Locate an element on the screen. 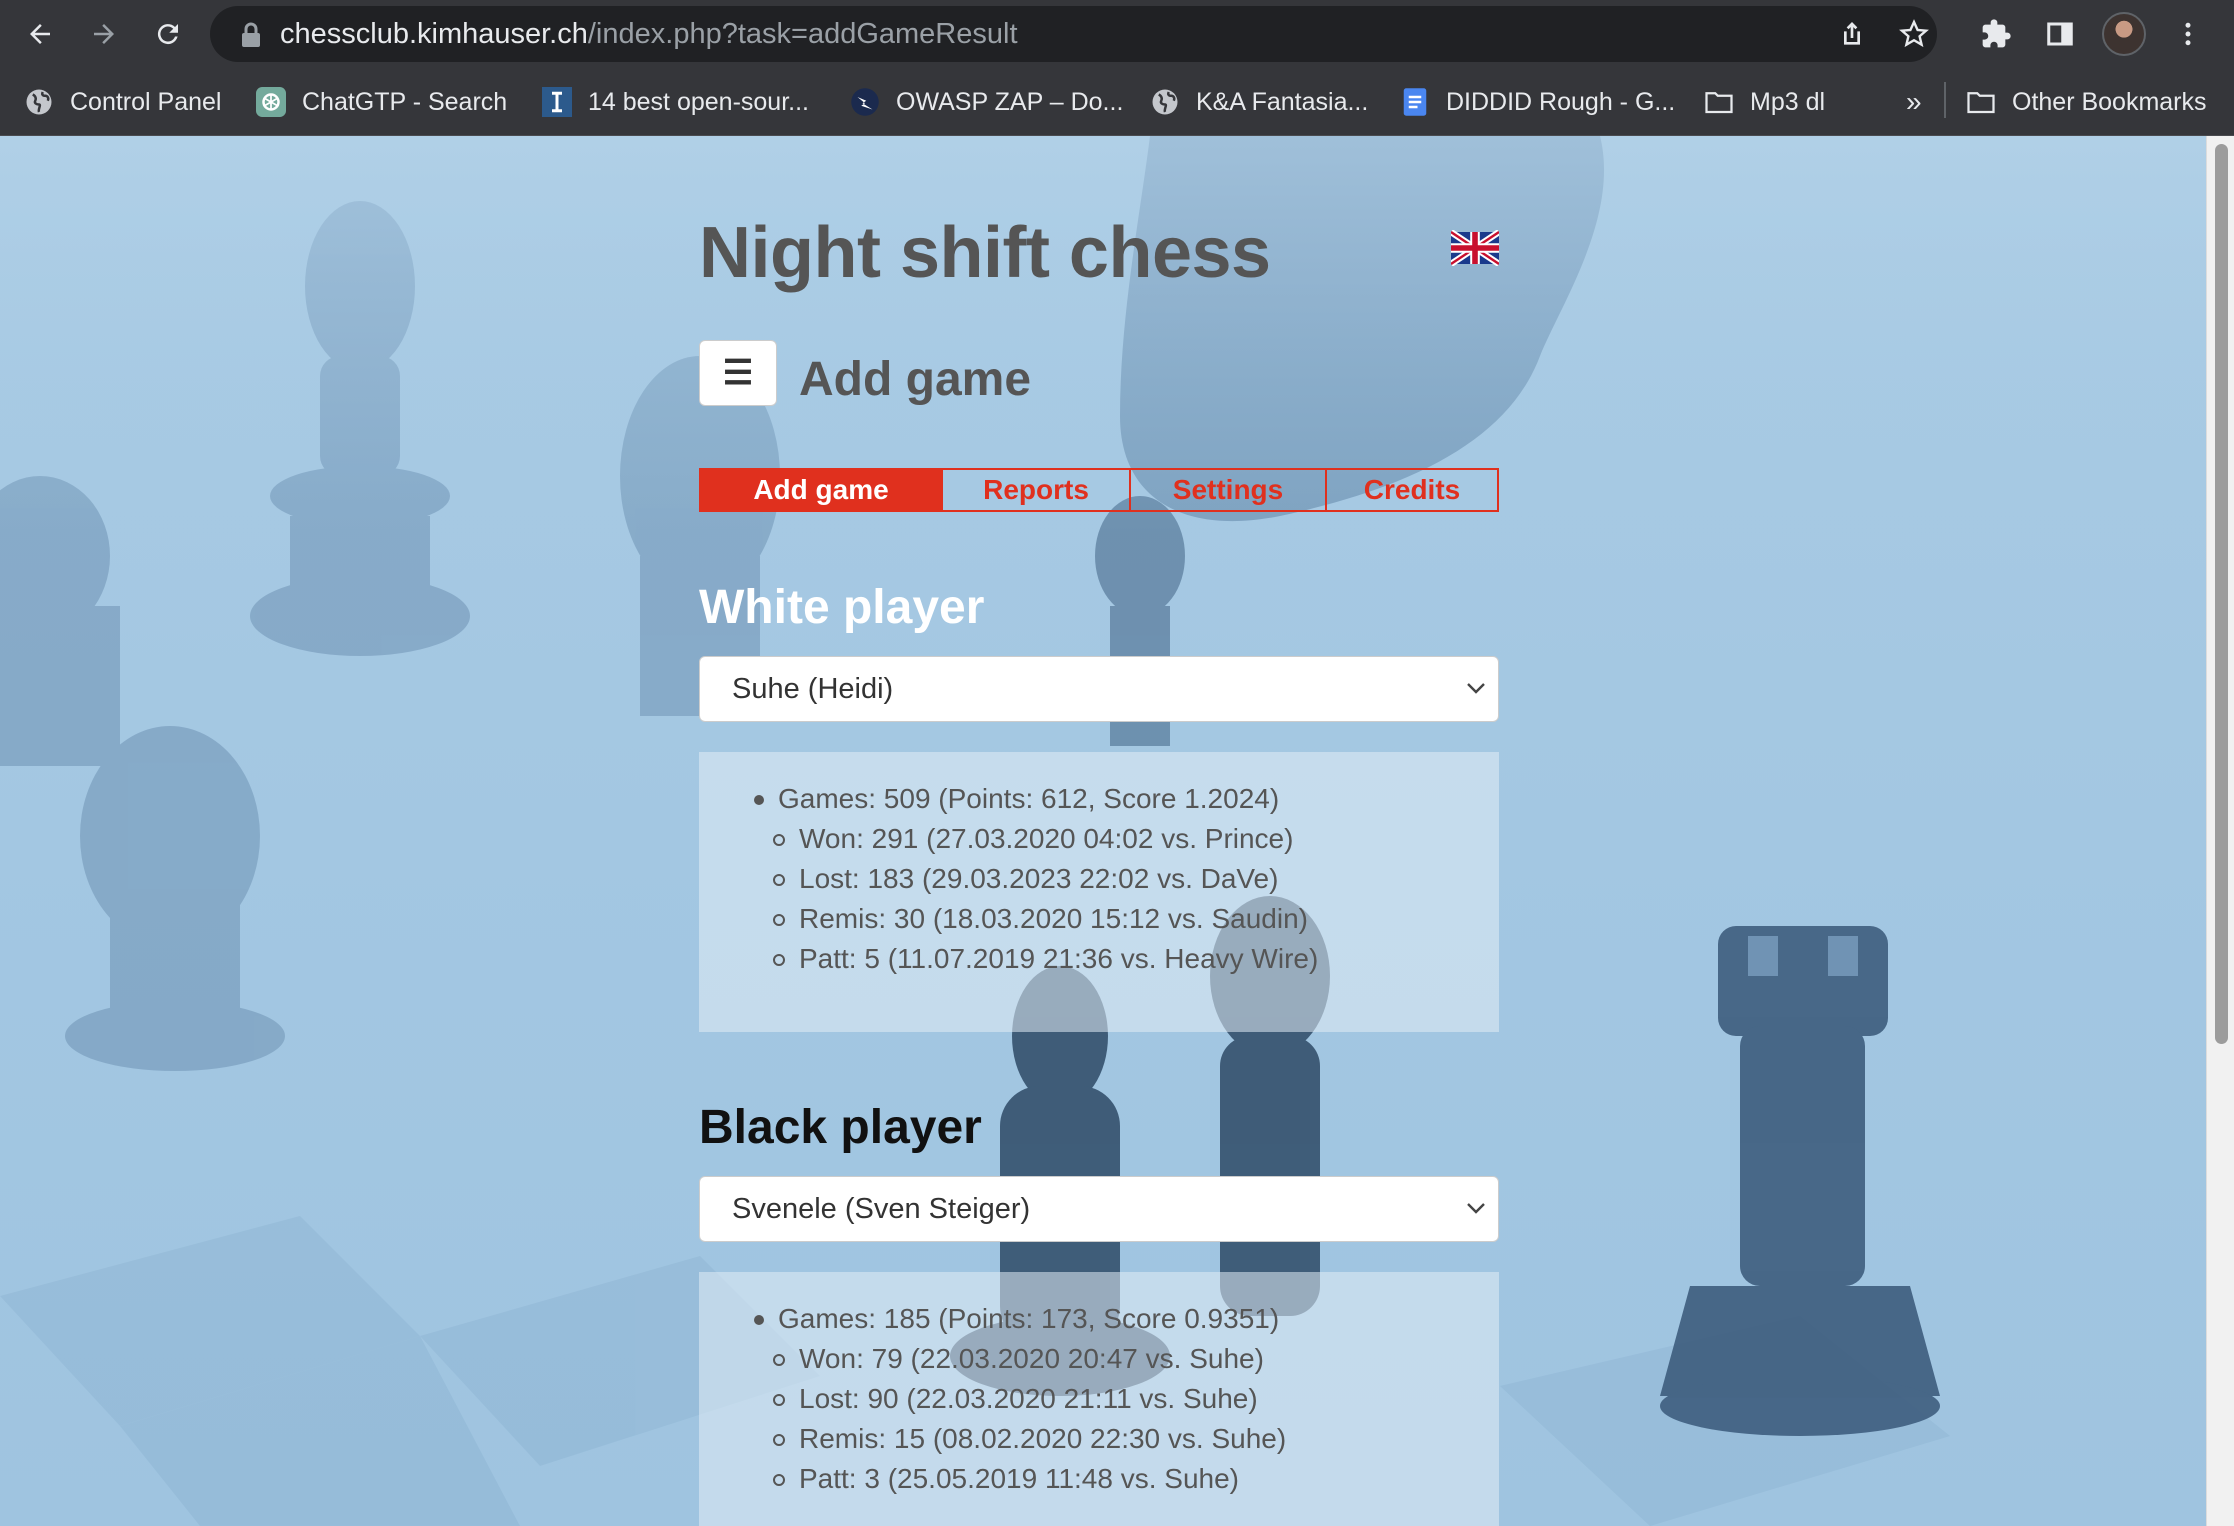  page-heading: Add game is located at coordinates (915, 379).